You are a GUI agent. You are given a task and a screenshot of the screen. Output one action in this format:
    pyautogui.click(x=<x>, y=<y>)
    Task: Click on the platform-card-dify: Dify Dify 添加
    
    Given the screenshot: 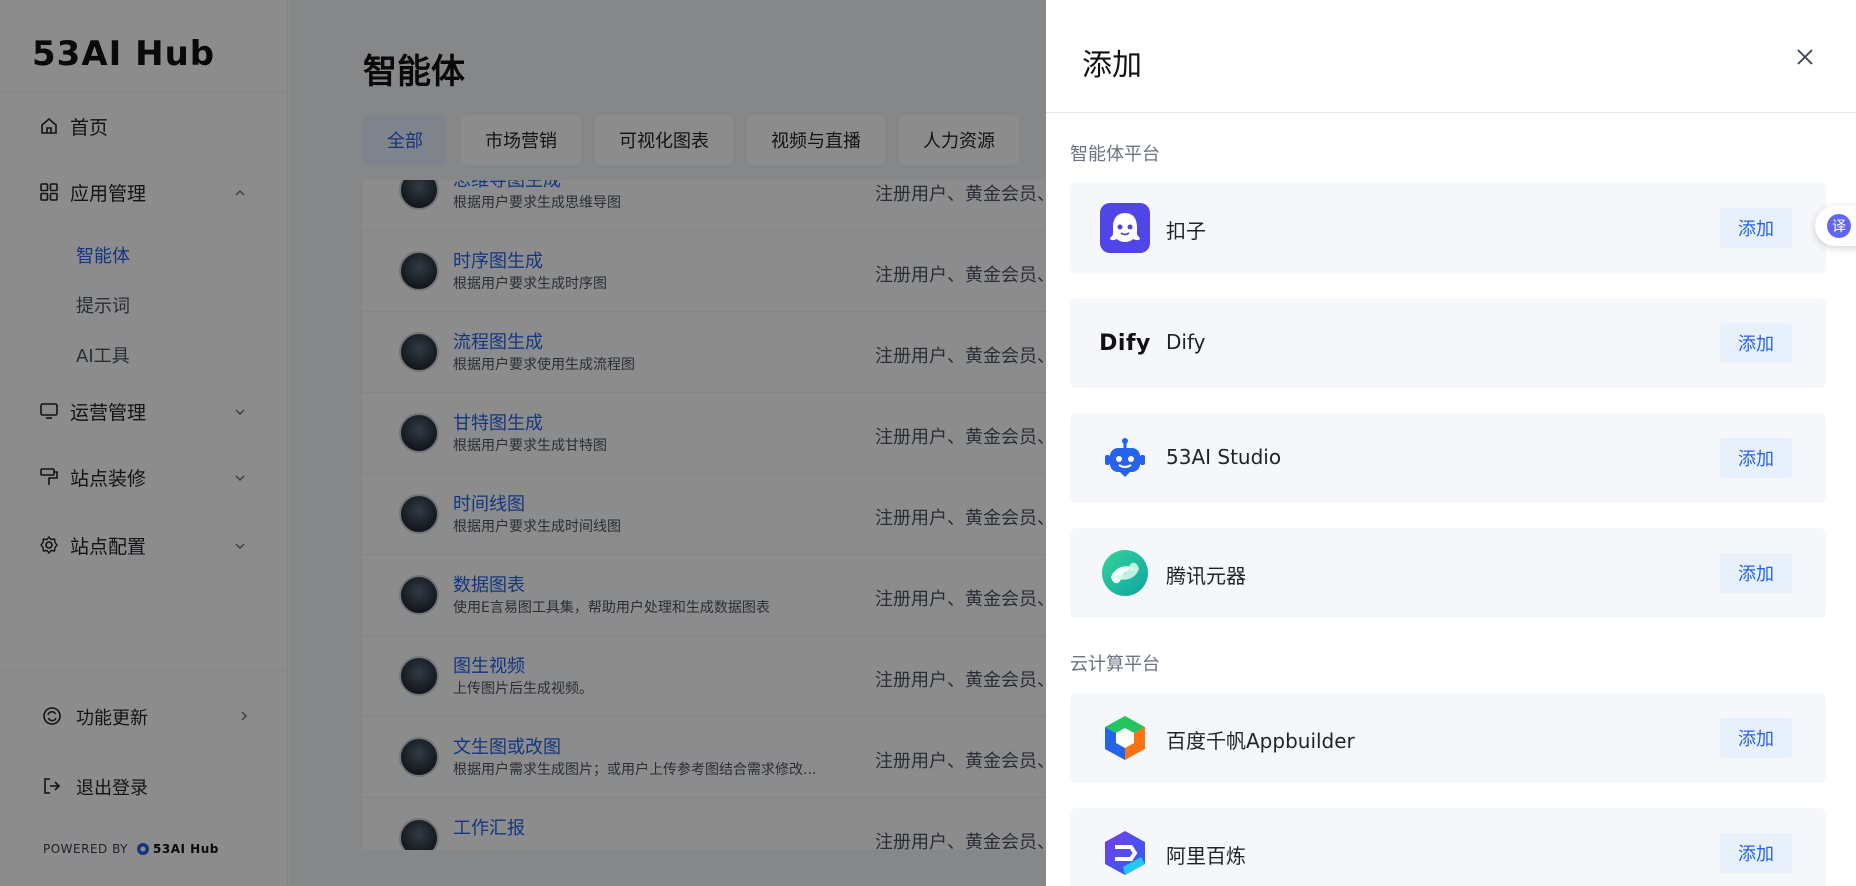 What is the action you would take?
    pyautogui.click(x=1448, y=343)
    